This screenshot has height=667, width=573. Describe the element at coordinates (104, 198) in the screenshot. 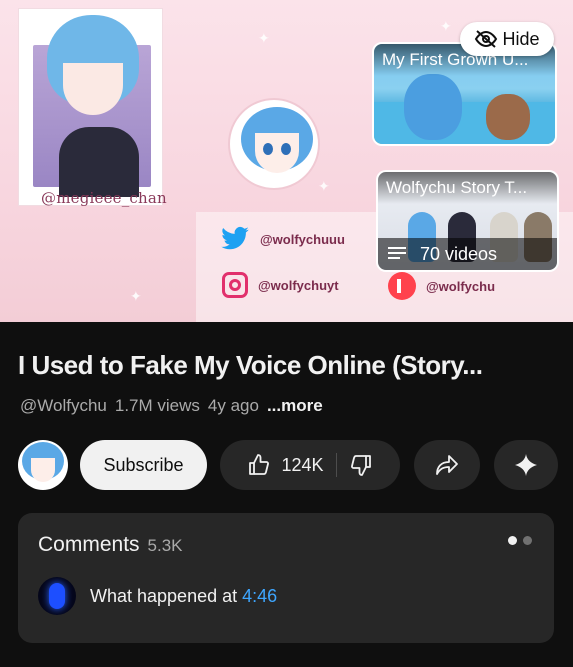

I see `artist-handle: @megieee_chan` at that location.